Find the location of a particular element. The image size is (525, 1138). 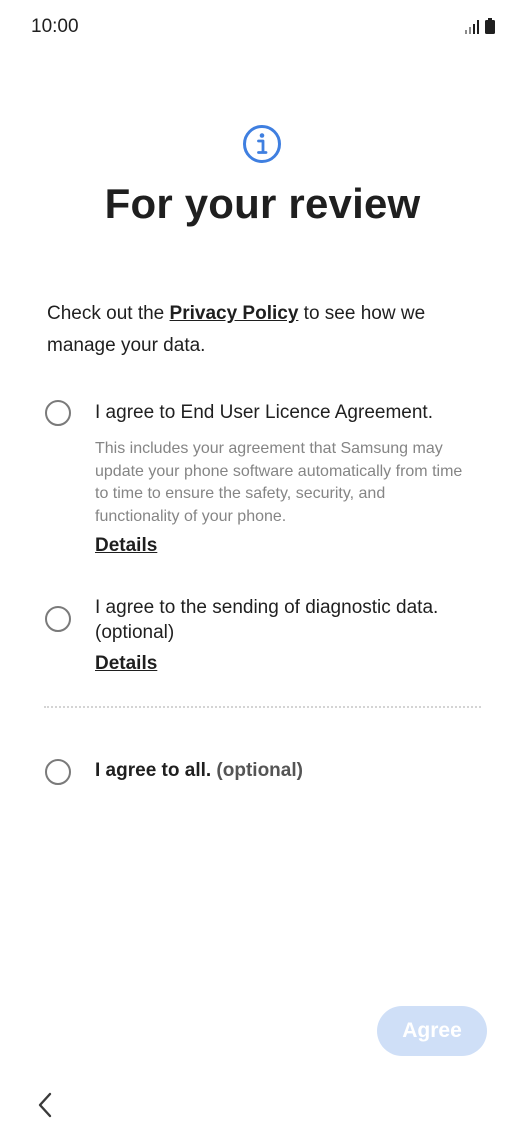

agree-all-optional: (optional) is located at coordinates (257, 770).